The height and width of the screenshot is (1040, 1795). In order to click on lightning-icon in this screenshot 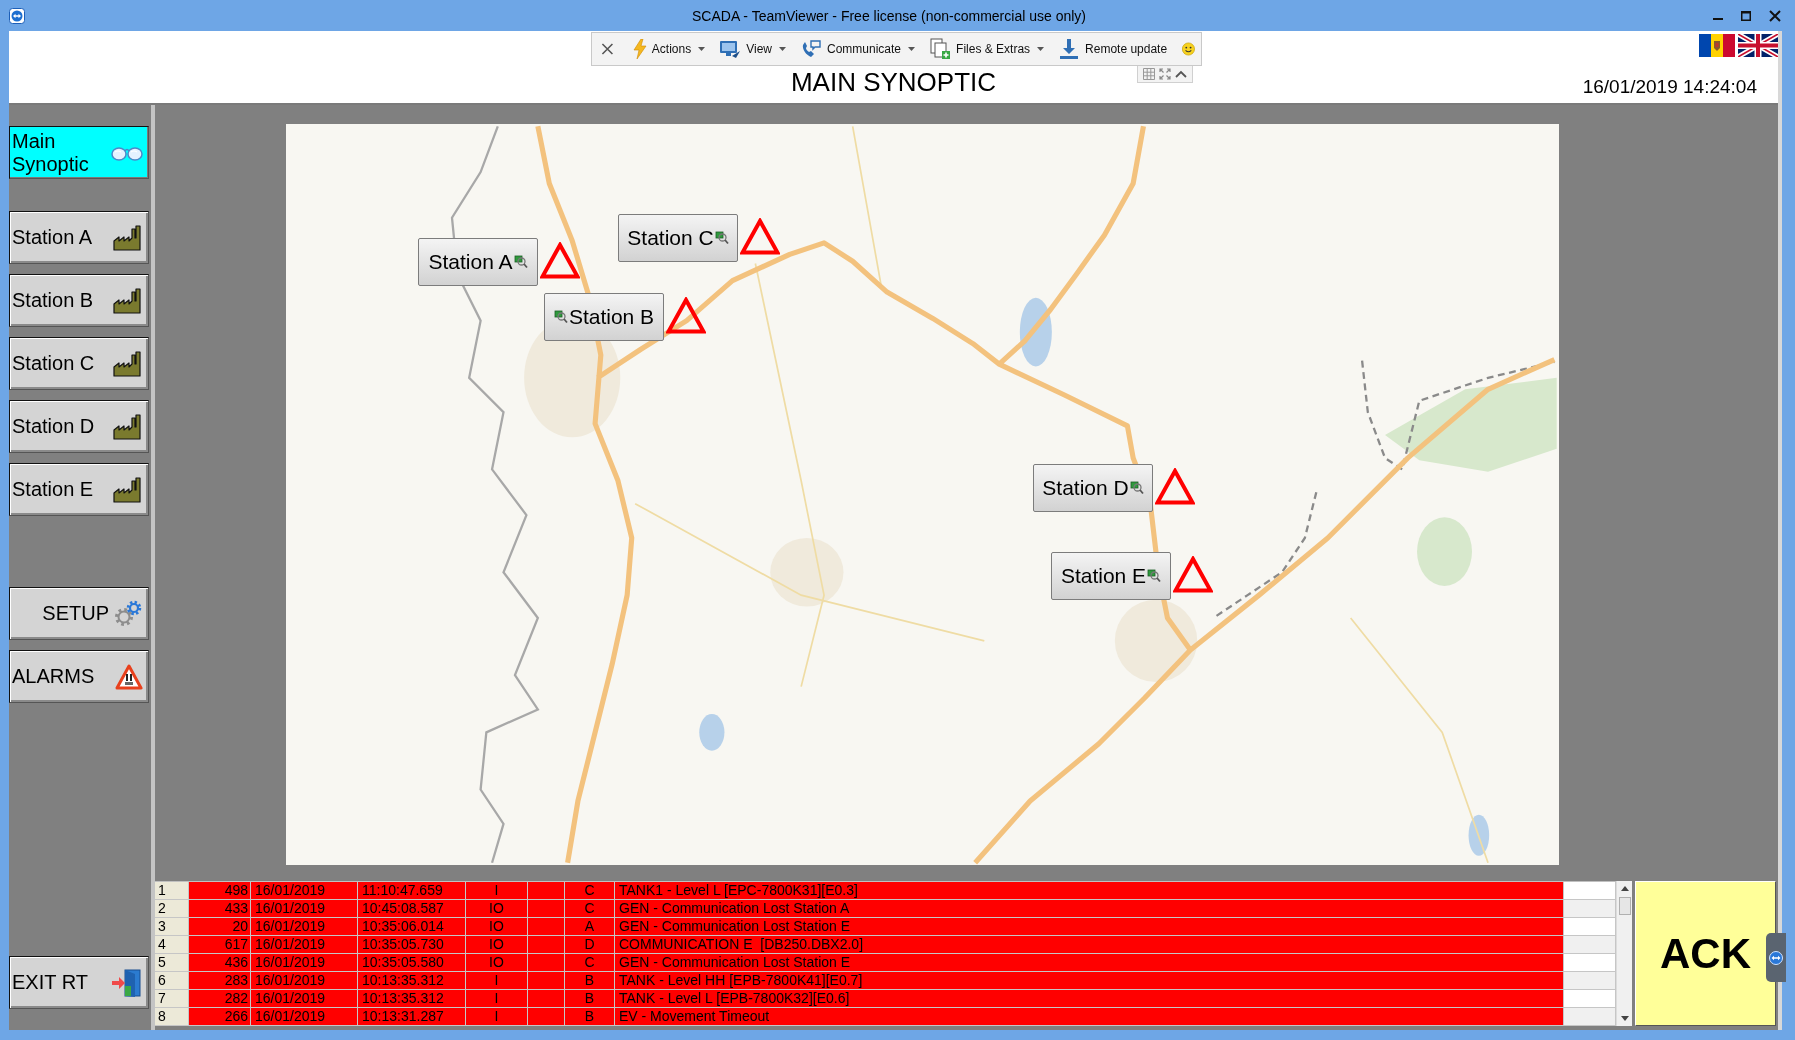, I will do `click(639, 49)`.